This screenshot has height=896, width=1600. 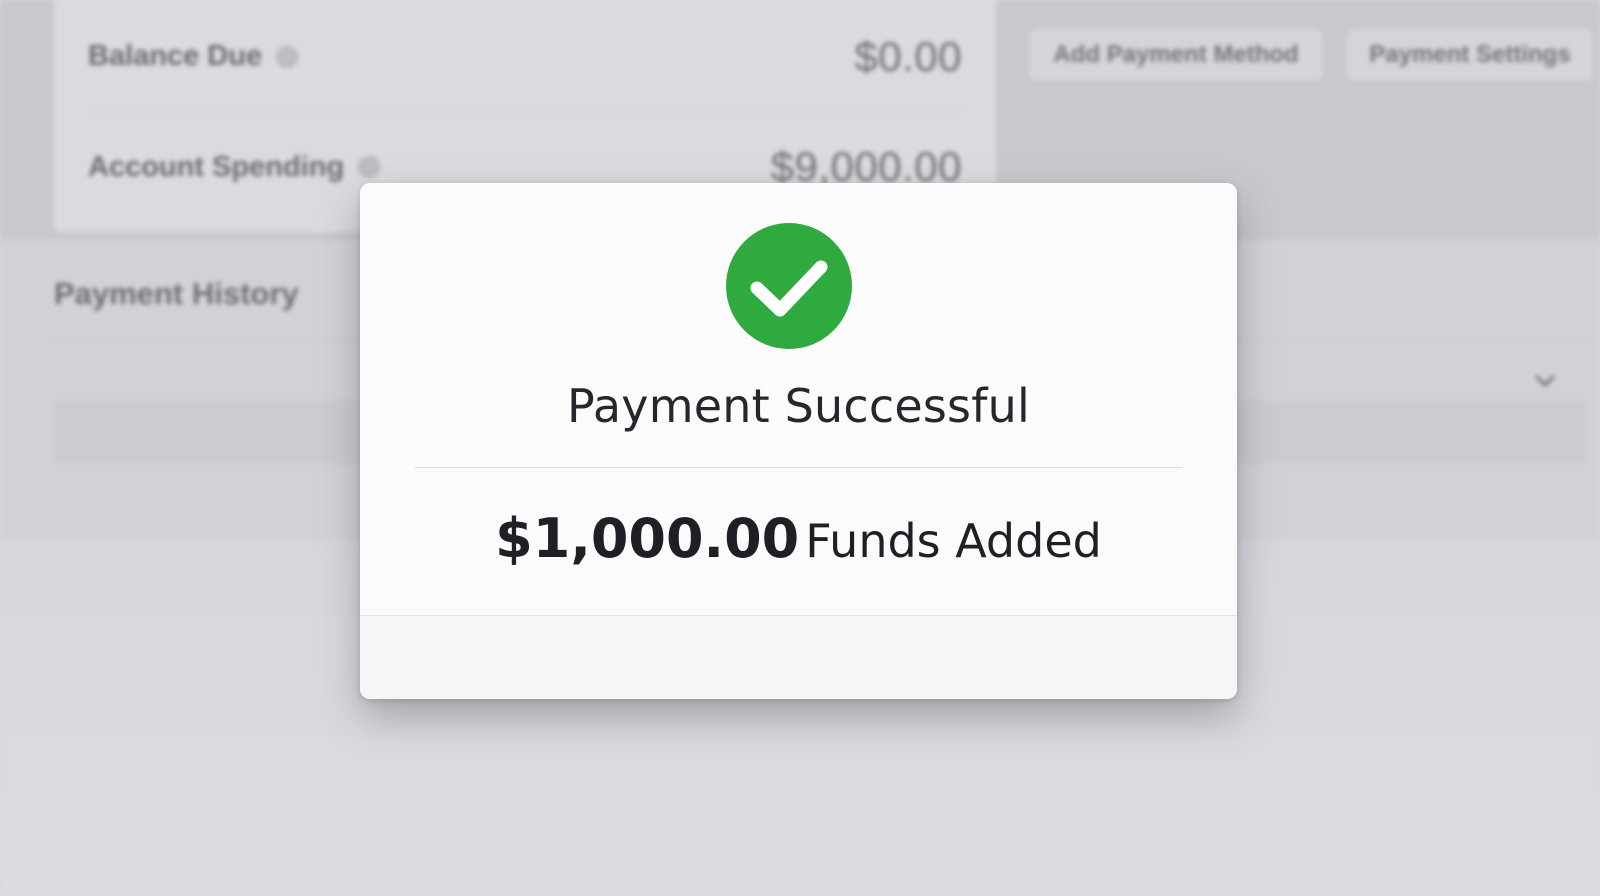 I want to click on modal-footer, so click(x=798, y=657).